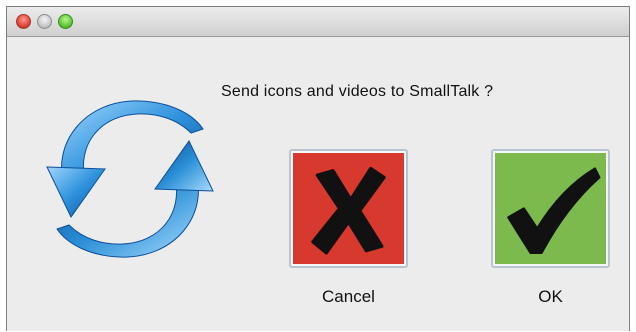 The width and height of the screenshot is (636, 332). What do you see at coordinates (357, 91) in the screenshot?
I see `dialog-message: Send icons and videos to SmallTalk ?` at bounding box center [357, 91].